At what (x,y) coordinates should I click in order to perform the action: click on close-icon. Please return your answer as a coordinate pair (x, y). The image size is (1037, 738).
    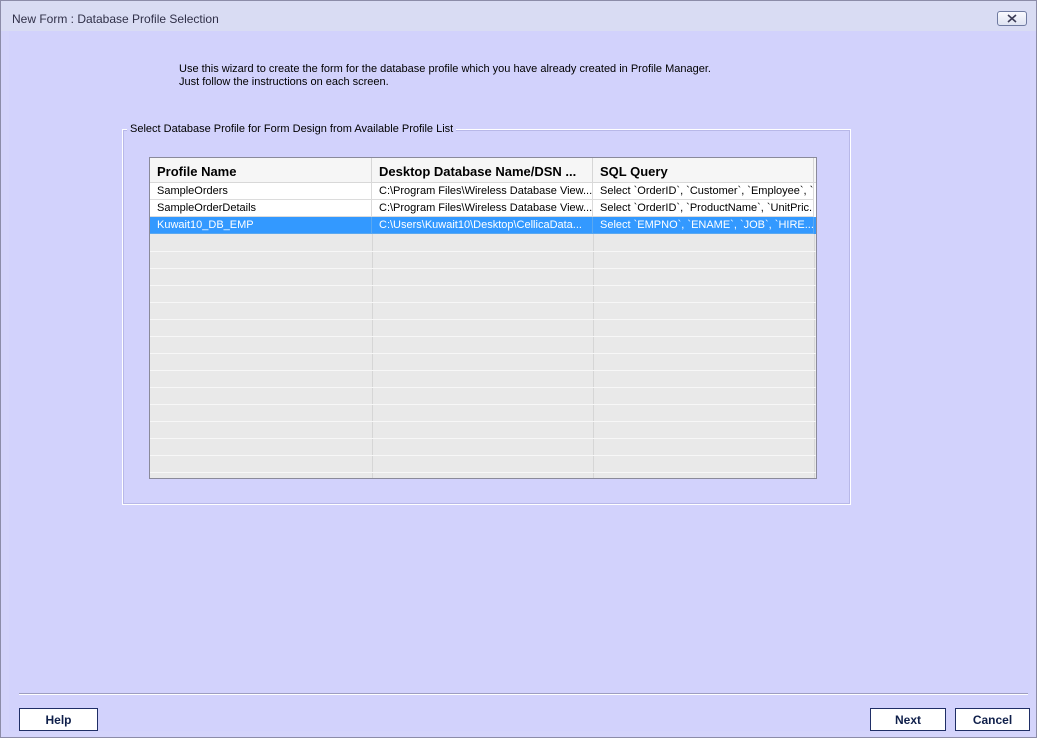
    Looking at the image, I should click on (1012, 18).